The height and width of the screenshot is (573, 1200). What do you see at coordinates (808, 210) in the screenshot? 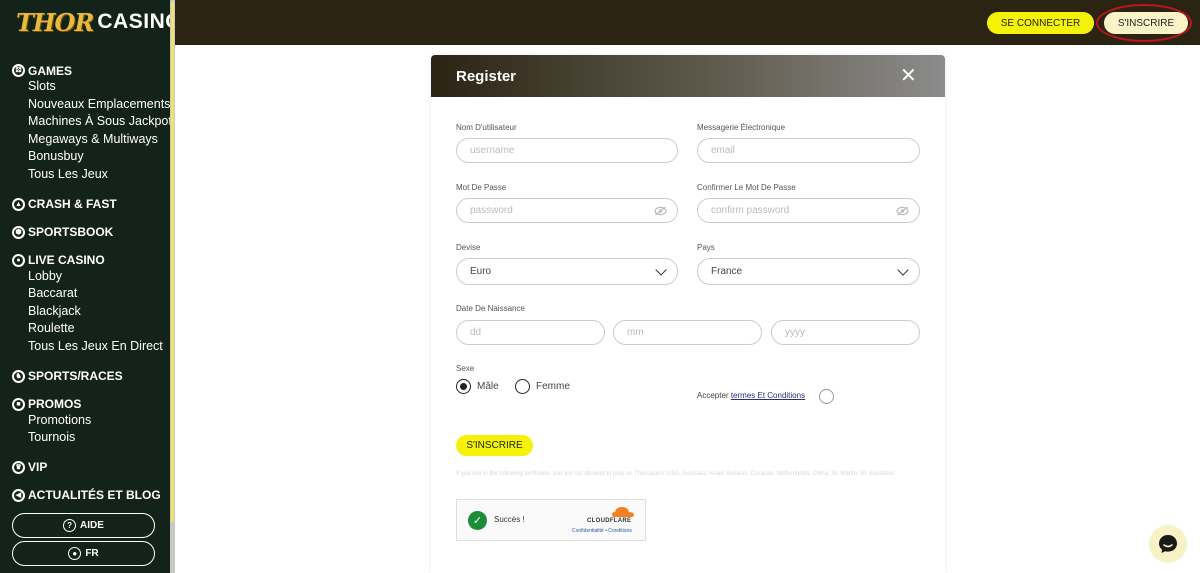
I see `confirm-password-input: confirm password` at bounding box center [808, 210].